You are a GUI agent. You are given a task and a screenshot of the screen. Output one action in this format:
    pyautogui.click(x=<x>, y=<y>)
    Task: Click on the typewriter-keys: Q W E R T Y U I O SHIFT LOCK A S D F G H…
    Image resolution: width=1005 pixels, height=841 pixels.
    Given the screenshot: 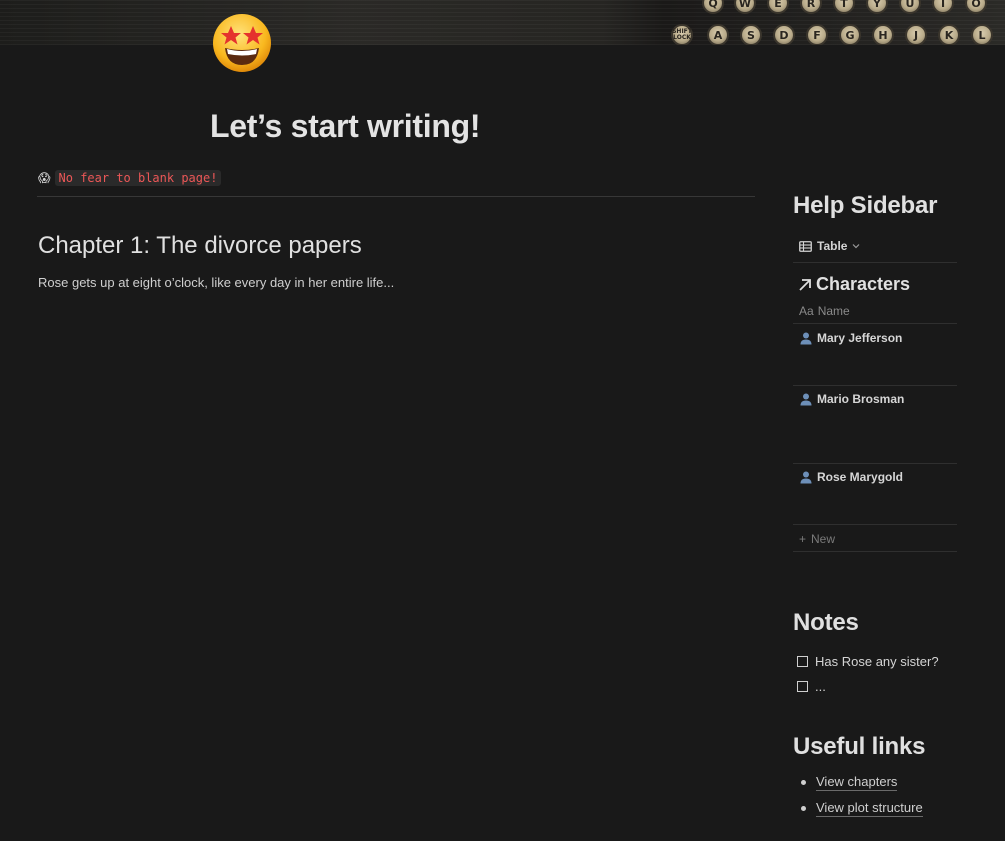 What is the action you would take?
    pyautogui.click(x=836, y=22)
    